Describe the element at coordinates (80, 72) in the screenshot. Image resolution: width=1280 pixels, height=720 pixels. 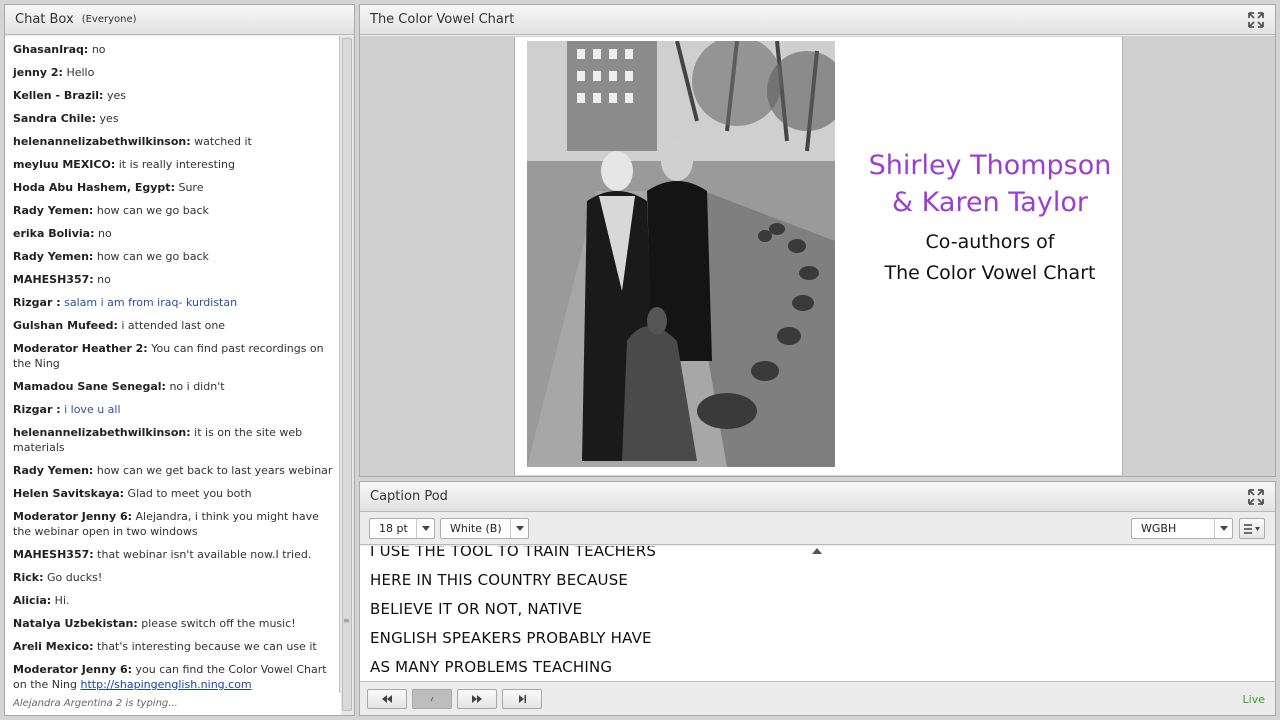
I see `chat-text: Hello` at that location.